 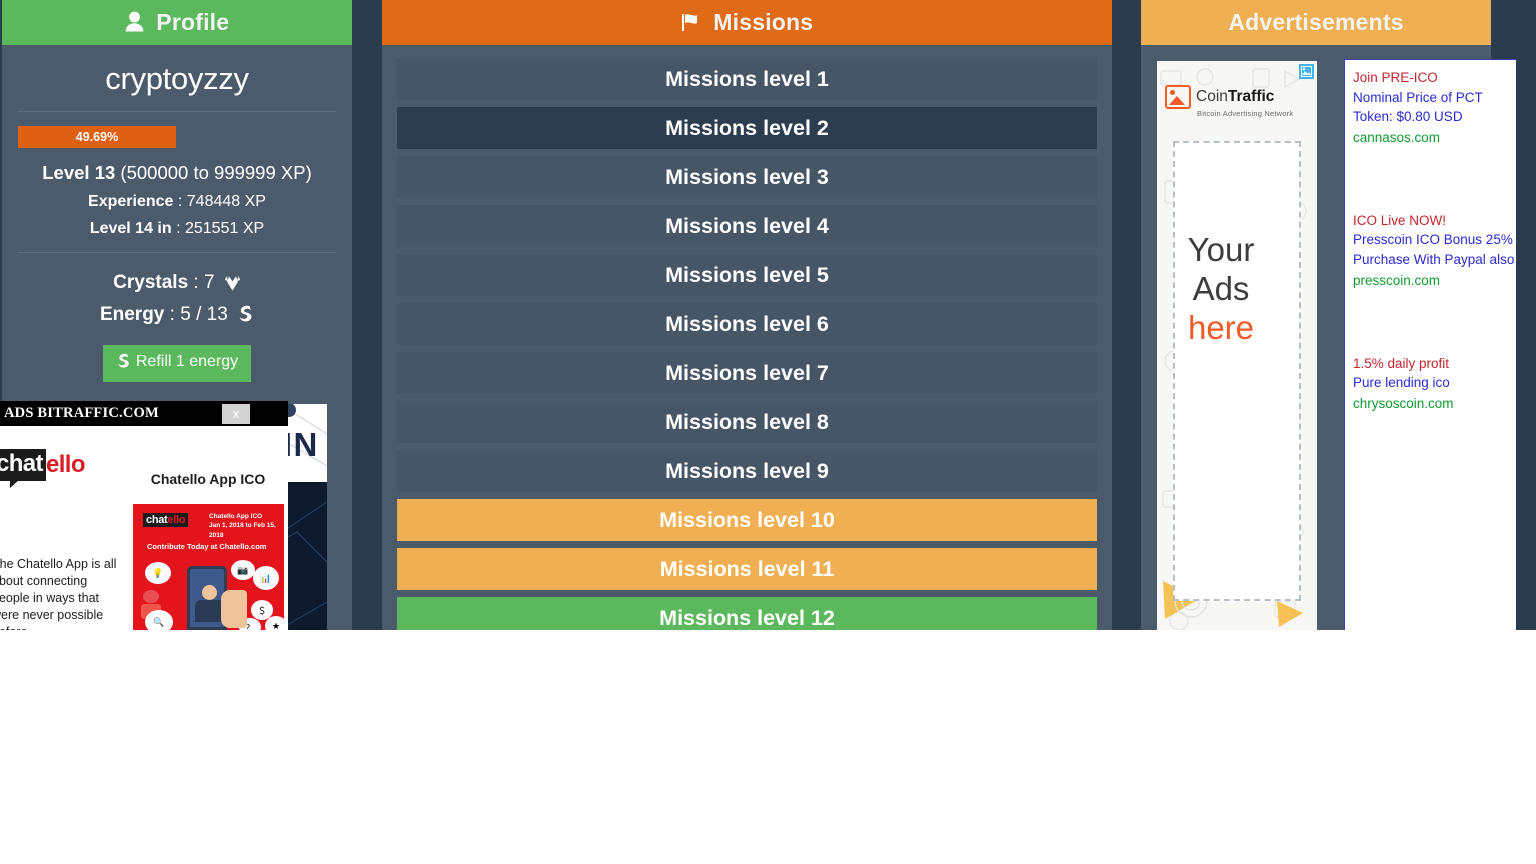 What do you see at coordinates (1251, 96) in the screenshot?
I see `cointraffic-brand-bold: Traffic` at bounding box center [1251, 96].